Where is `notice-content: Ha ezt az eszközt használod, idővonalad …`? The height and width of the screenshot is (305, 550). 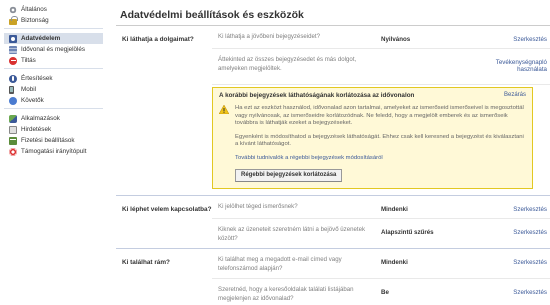 notice-content: Ha ezt az eszközt használod, idővonalad … is located at coordinates (371, 144).